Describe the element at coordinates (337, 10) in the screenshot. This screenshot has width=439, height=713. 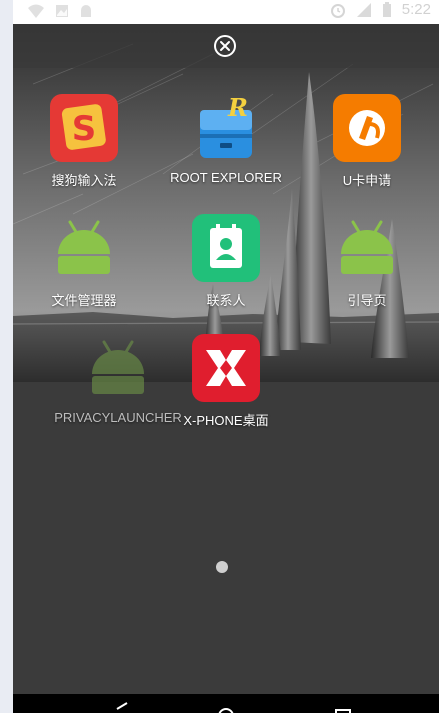
I see `alarm-icon` at that location.